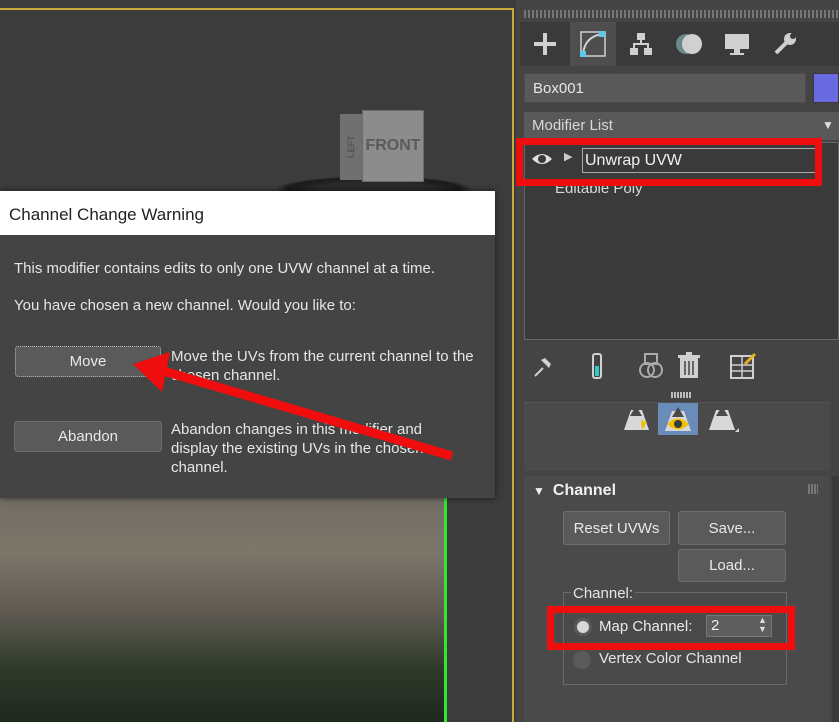  Describe the element at coordinates (737, 44) in the screenshot. I see `display-icon` at that location.